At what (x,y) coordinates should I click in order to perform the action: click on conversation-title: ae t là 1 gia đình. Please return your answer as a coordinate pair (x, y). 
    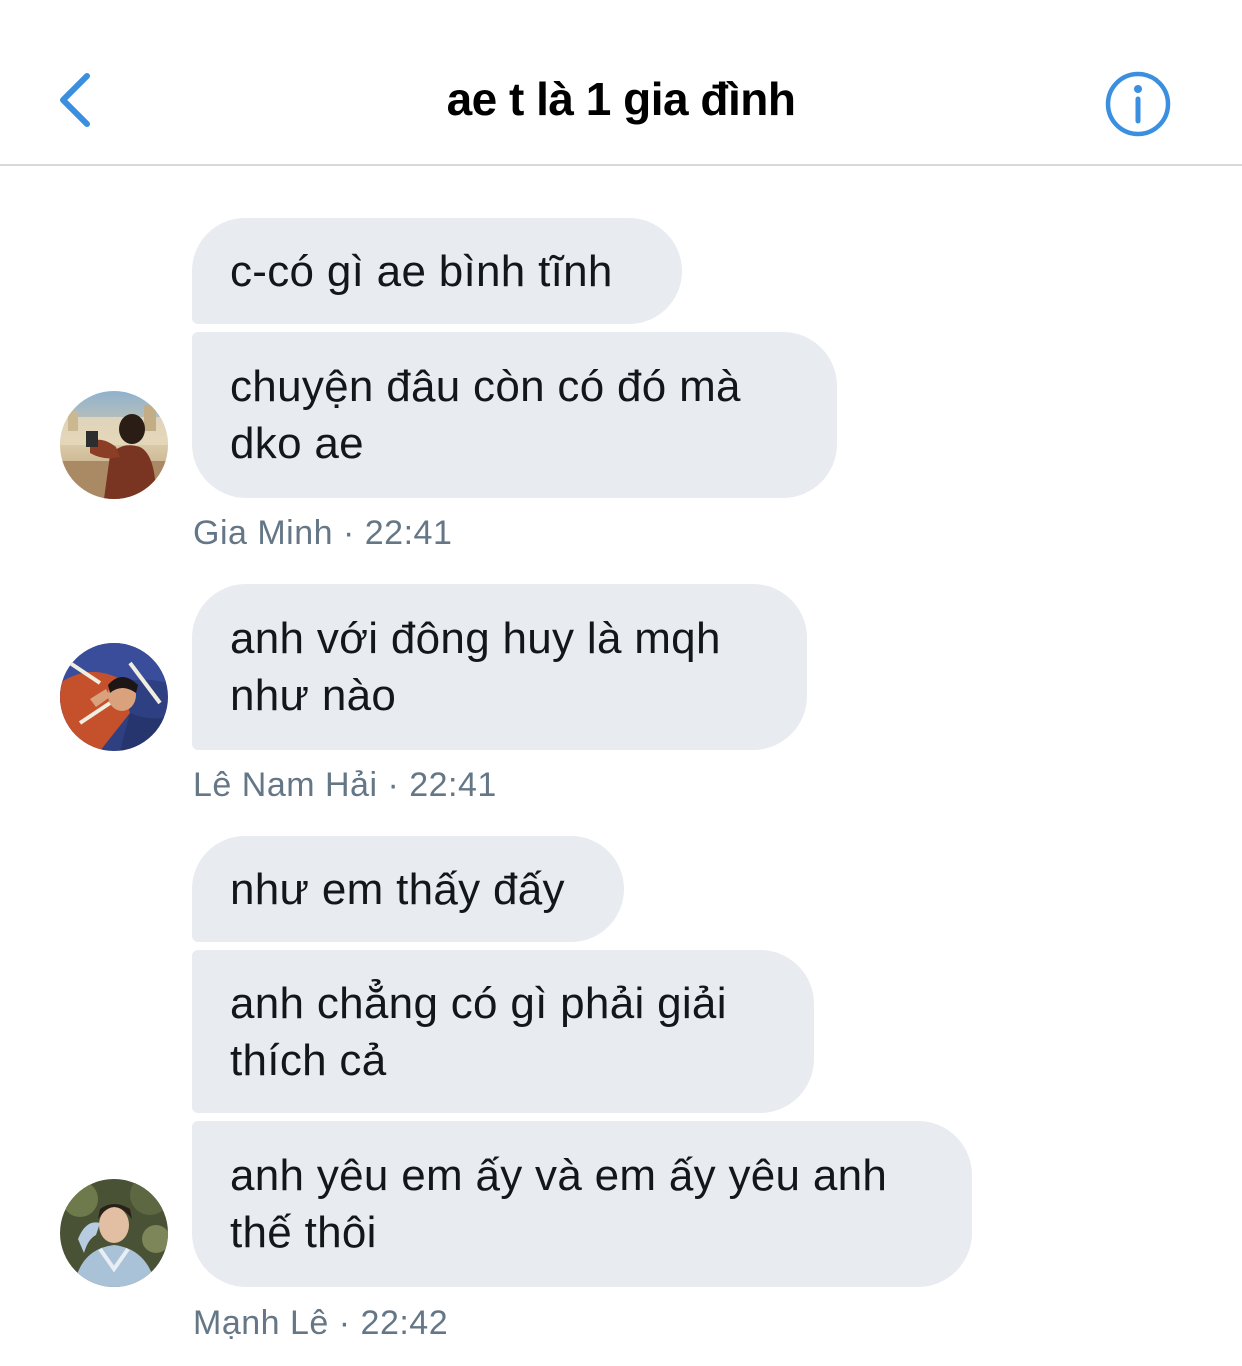
    Looking at the image, I should click on (621, 99).